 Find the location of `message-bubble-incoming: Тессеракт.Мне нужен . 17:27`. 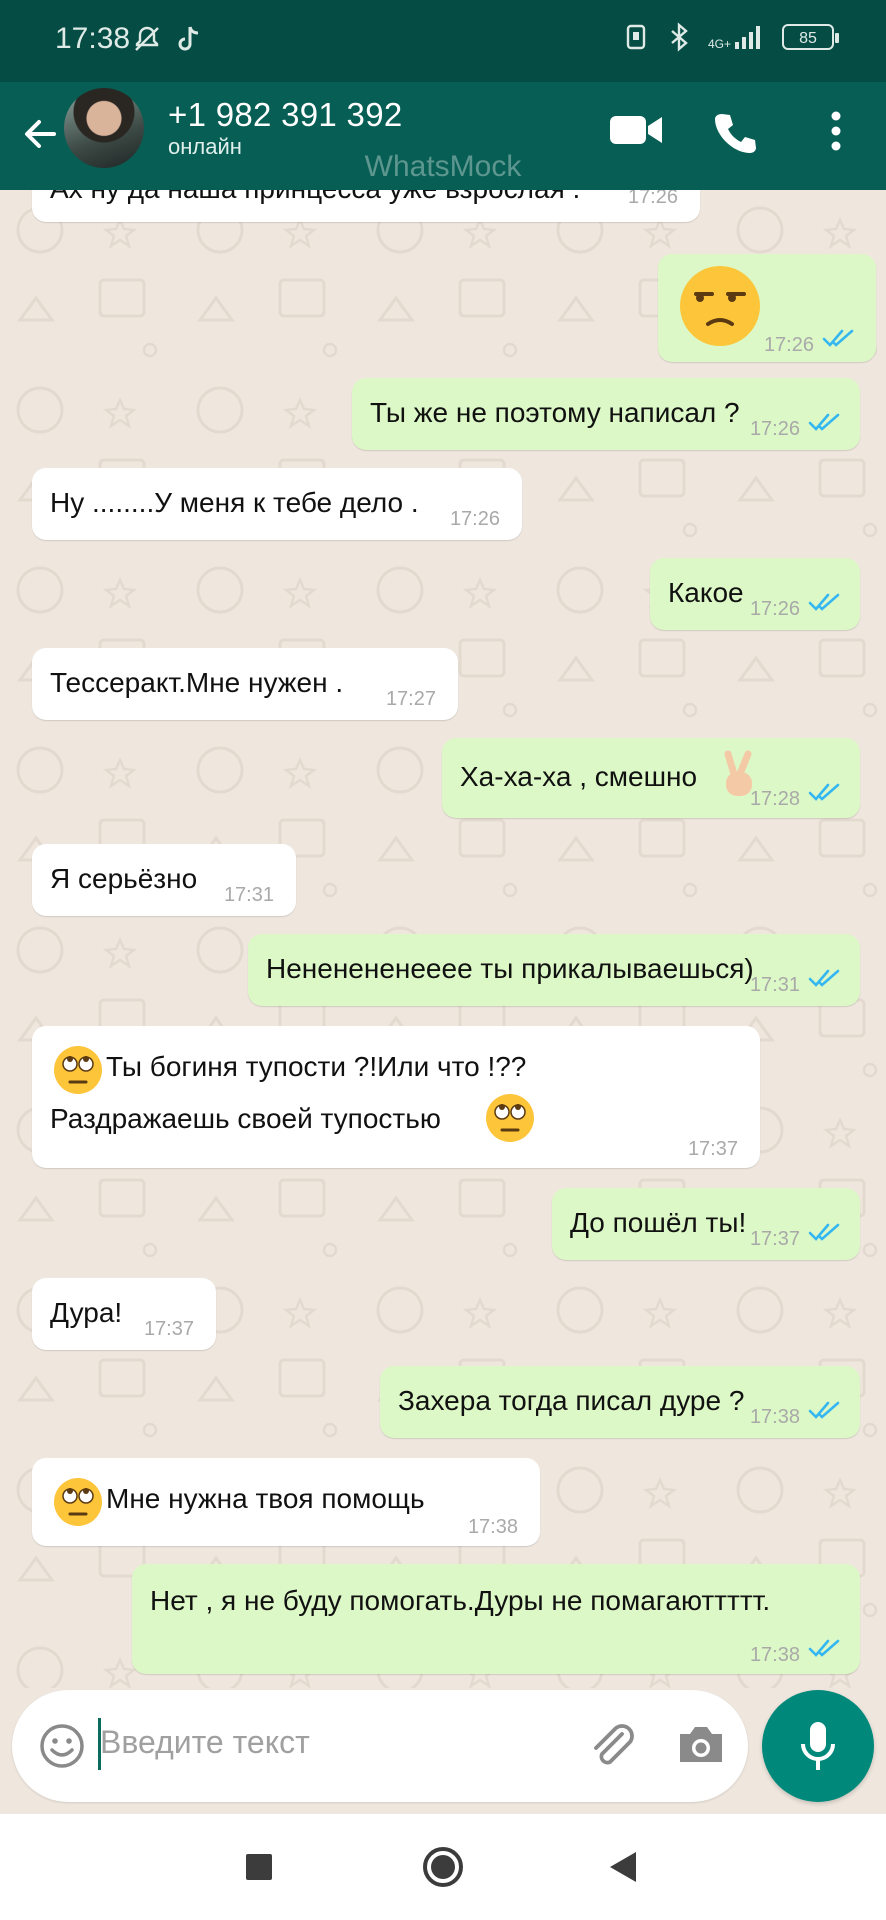

message-bubble-incoming: Тессеракт.Мне нужен . 17:27 is located at coordinates (245, 684).